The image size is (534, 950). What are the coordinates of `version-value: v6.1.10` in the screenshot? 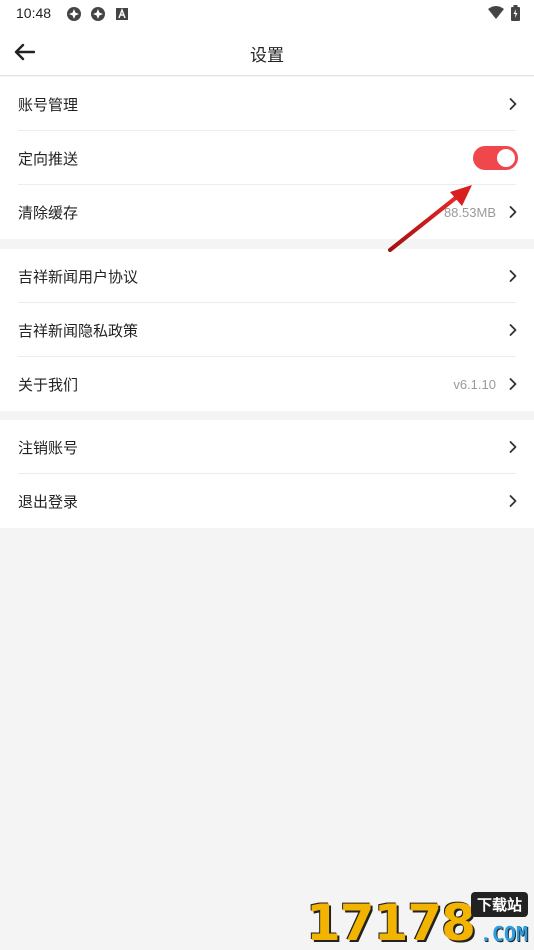 It's located at (474, 384).